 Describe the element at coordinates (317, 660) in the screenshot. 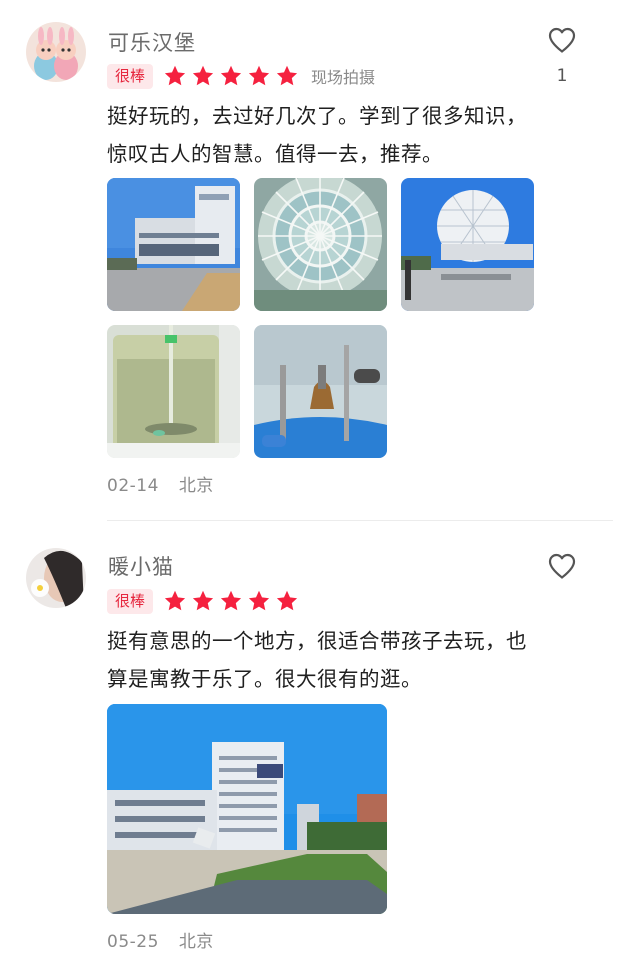

I see `review-text: 挺有意思的一个地方，很适合带孩子去玩，也算是寓教于乐了。很大很有的逛。` at that location.